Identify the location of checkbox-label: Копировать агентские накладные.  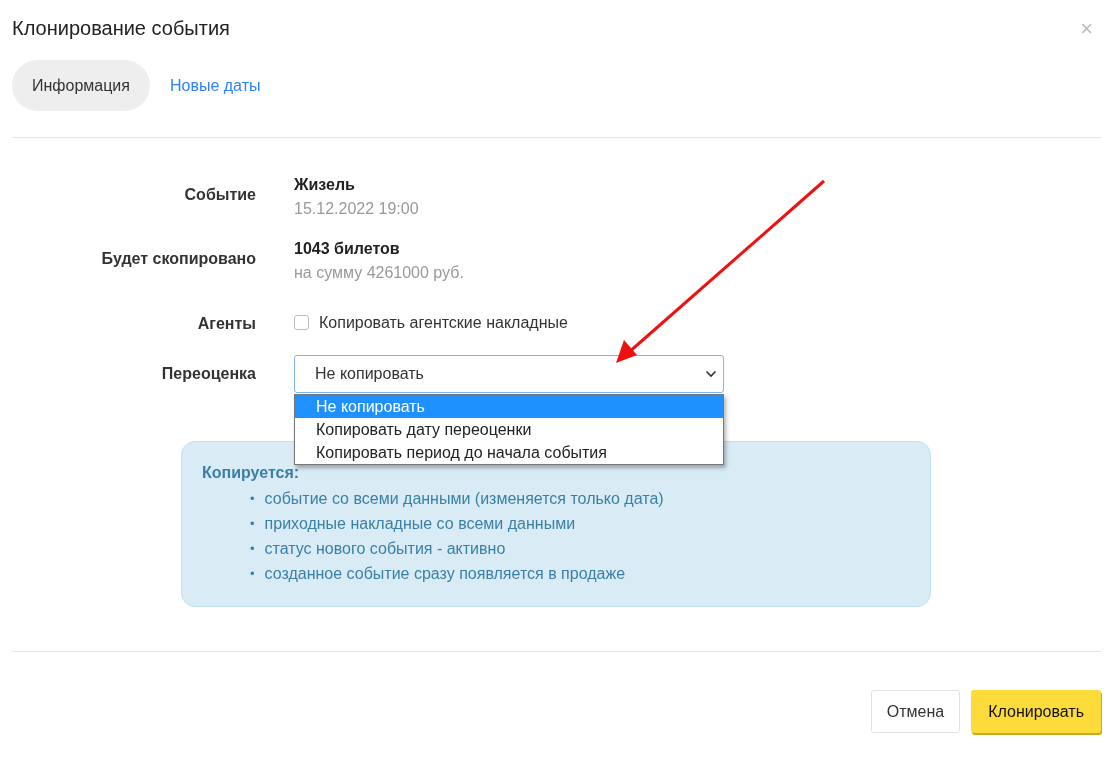
(443, 322).